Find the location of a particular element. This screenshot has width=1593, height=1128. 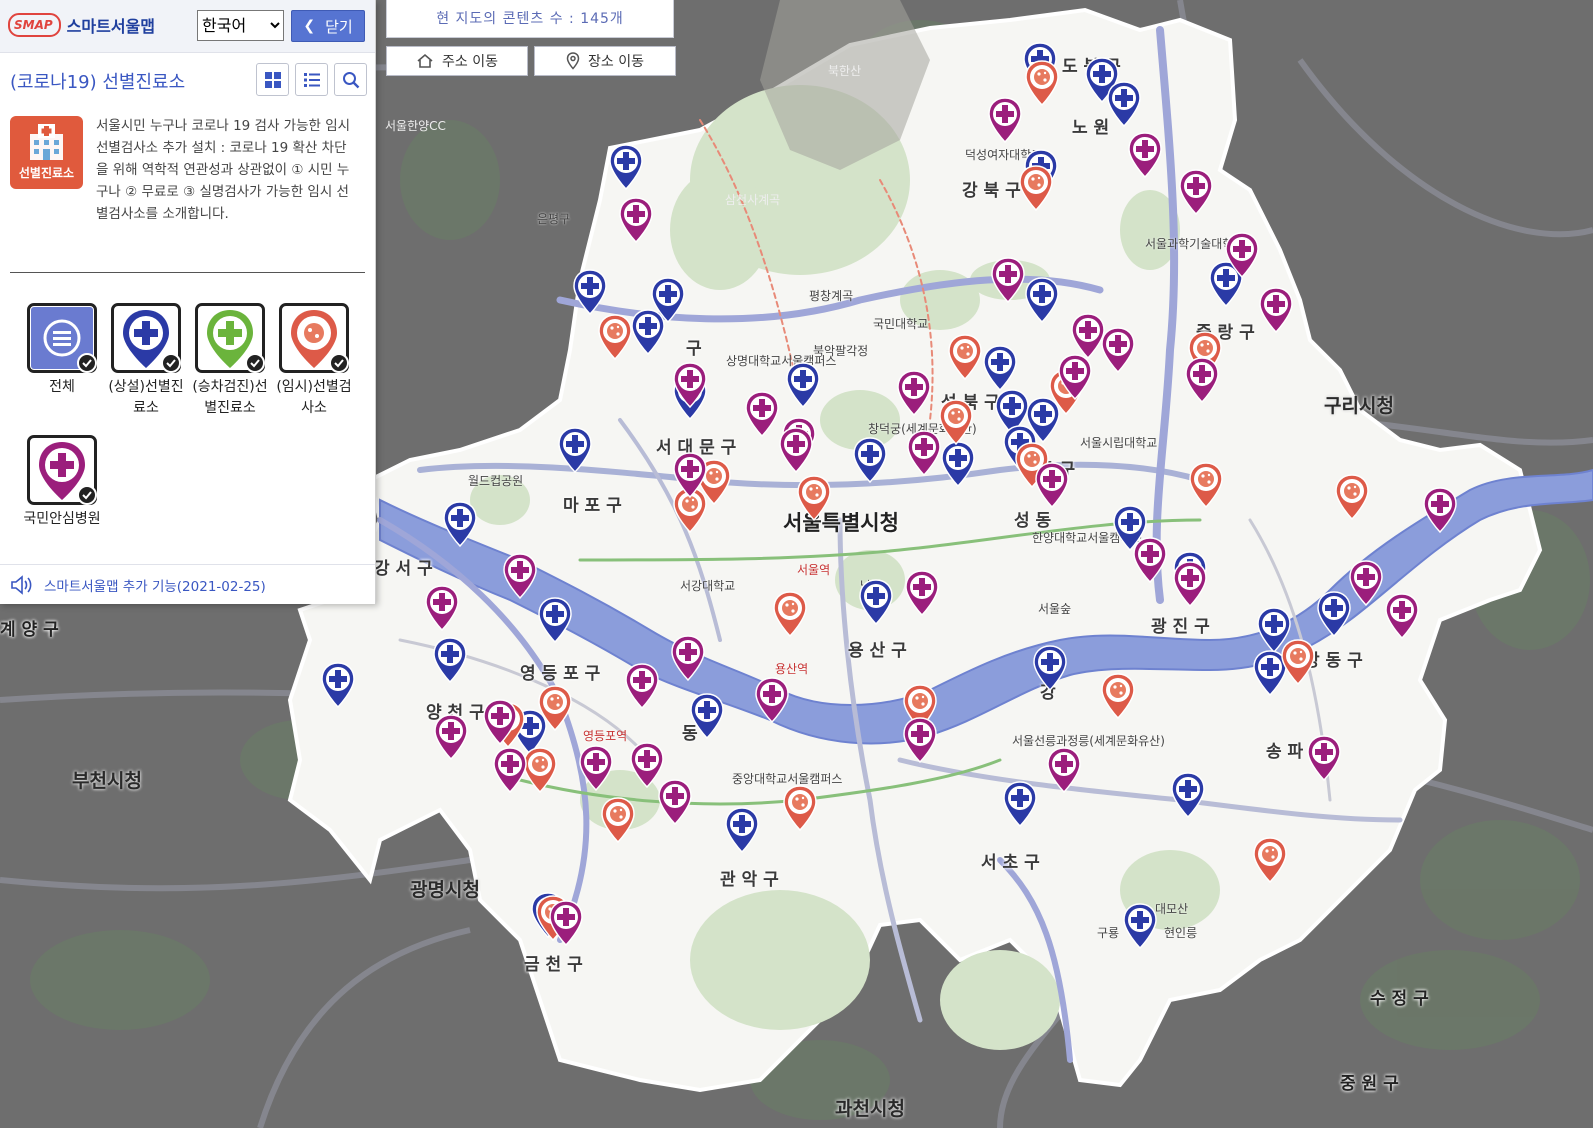

app-name: 스마트서울맵 is located at coordinates (110, 26).